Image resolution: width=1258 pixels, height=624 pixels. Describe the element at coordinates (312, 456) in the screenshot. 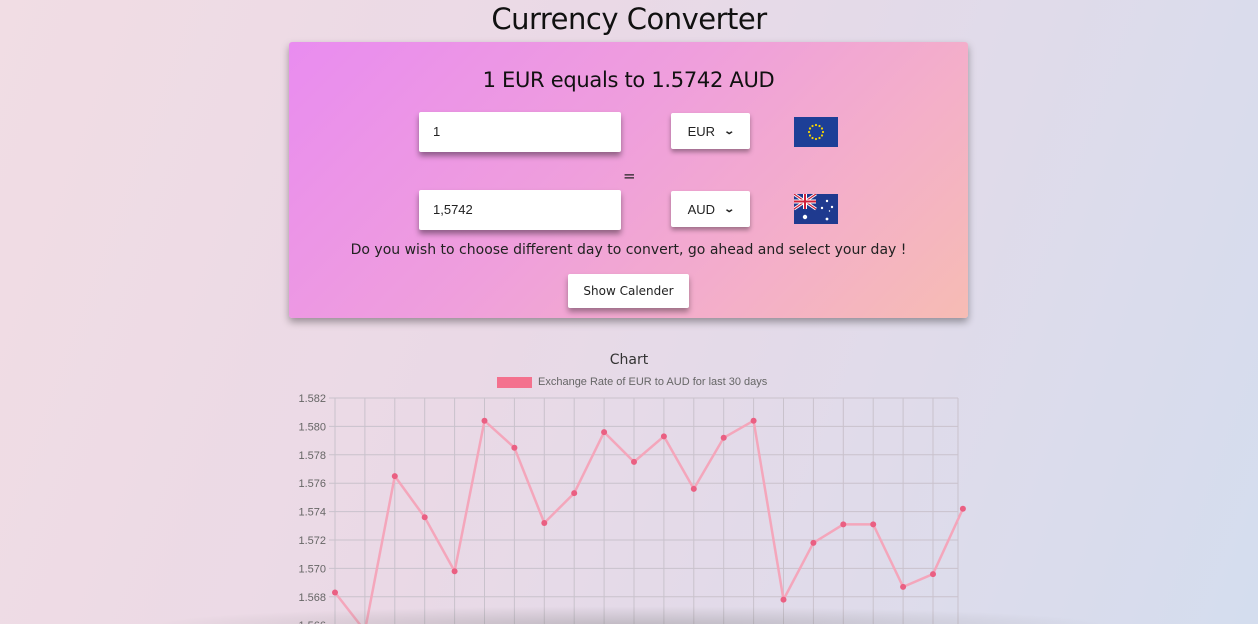

I see `y-tick-label: 1.578` at that location.